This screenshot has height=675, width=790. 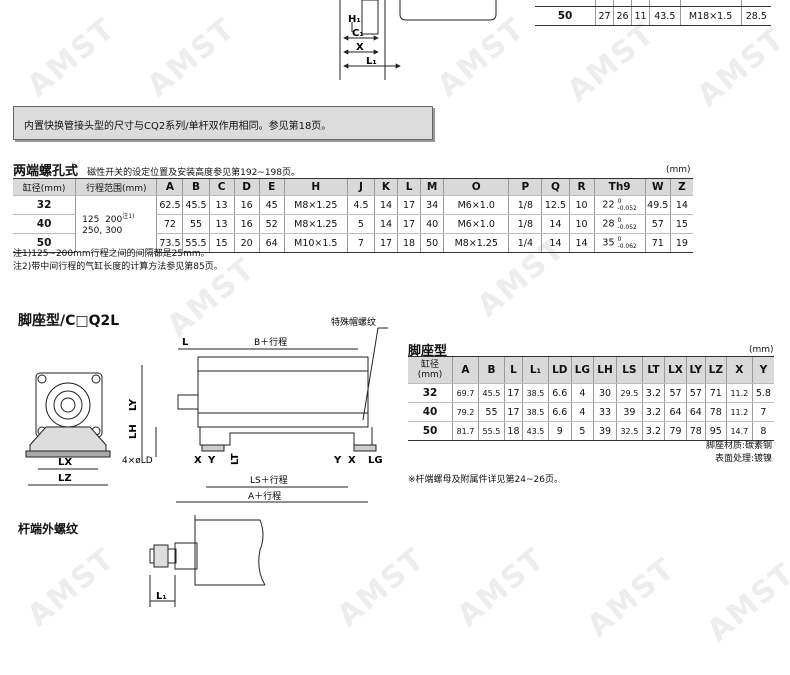 What do you see at coordinates (582, 393) in the screenshot?
I see `cell: 4` at bounding box center [582, 393].